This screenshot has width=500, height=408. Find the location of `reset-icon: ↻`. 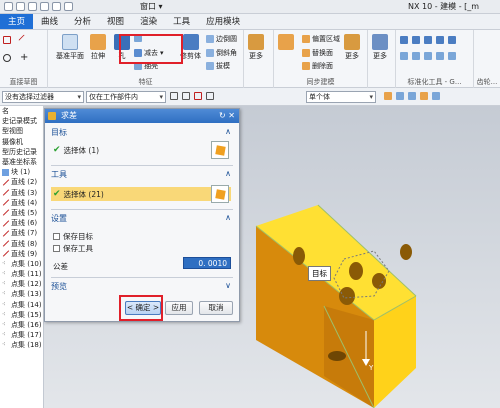

reset-icon: ↻ is located at coordinates (222, 115).